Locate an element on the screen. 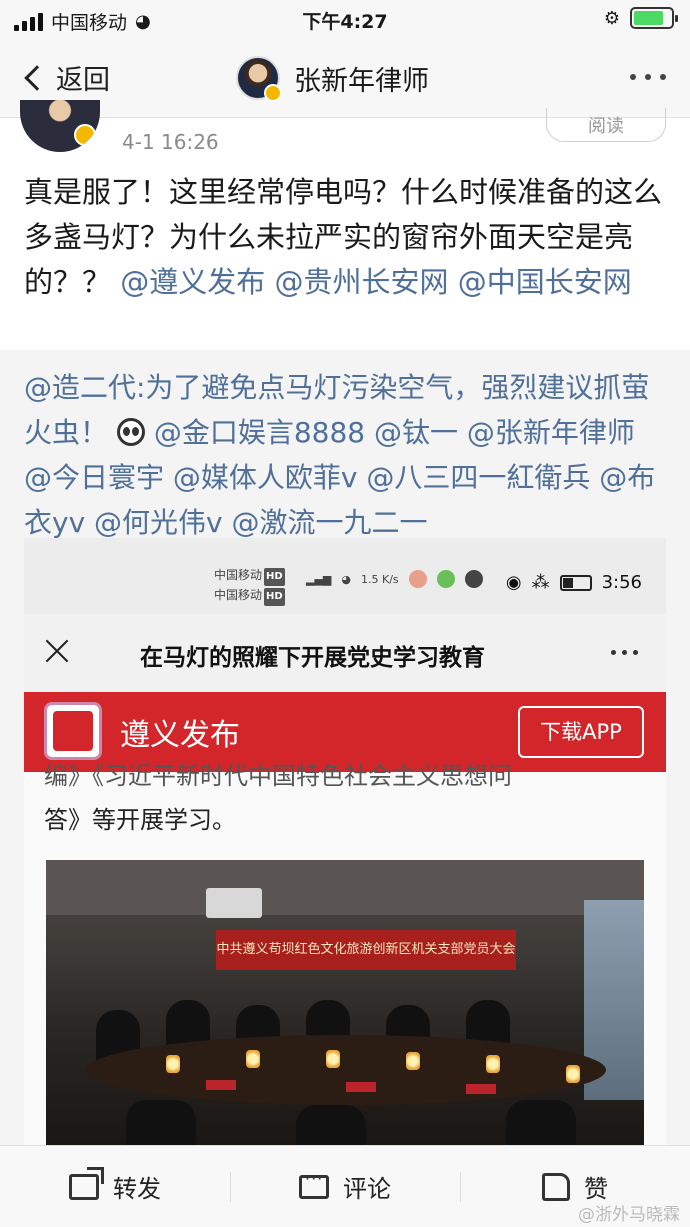 The width and height of the screenshot is (690, 1227). emoji-icon is located at coordinates (130, 432).